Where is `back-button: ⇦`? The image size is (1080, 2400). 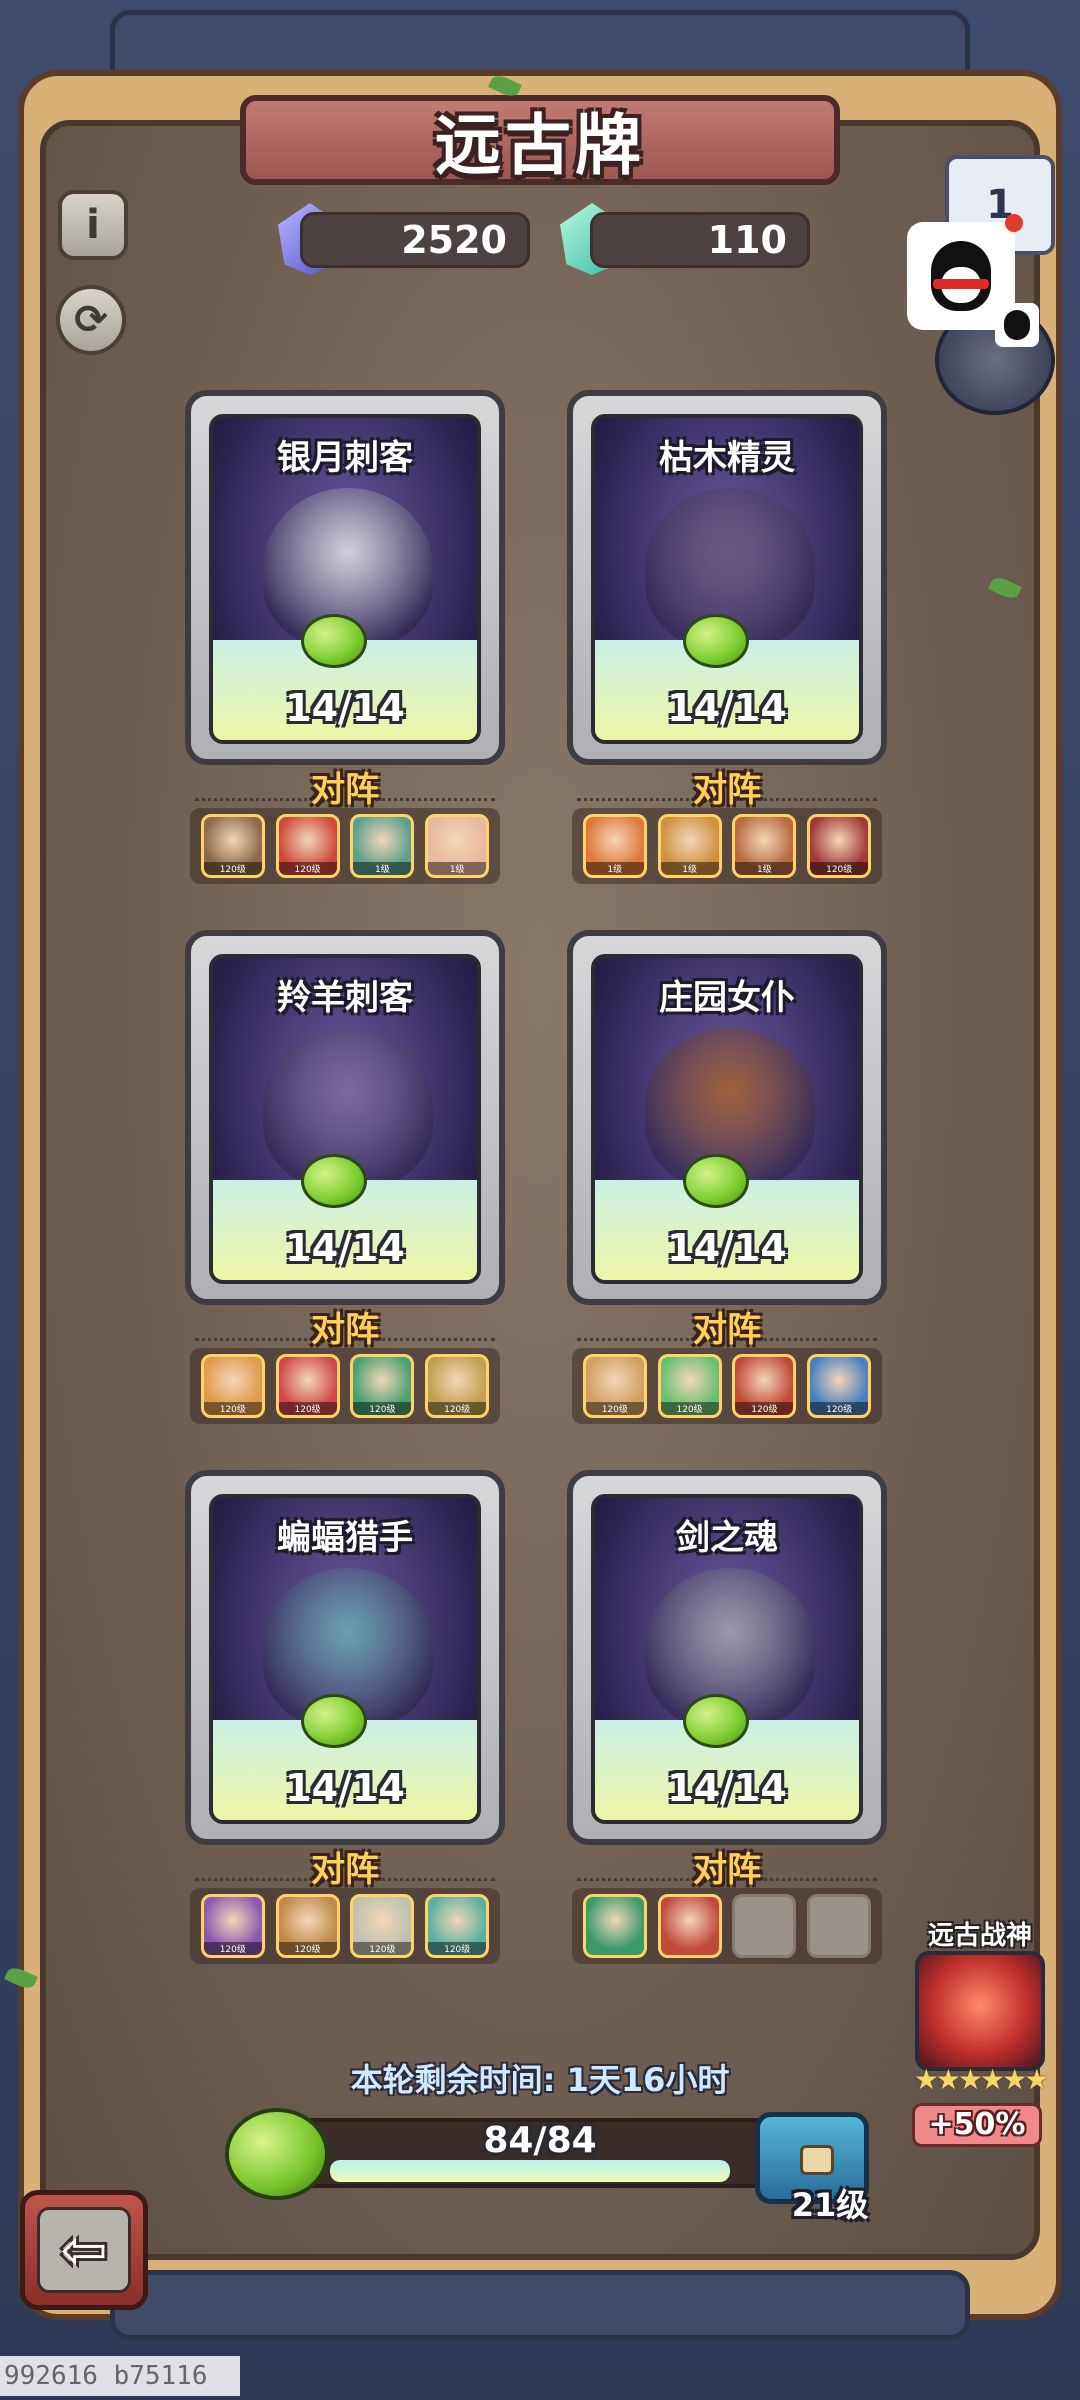
back-button: ⇦ is located at coordinates (84, 2250).